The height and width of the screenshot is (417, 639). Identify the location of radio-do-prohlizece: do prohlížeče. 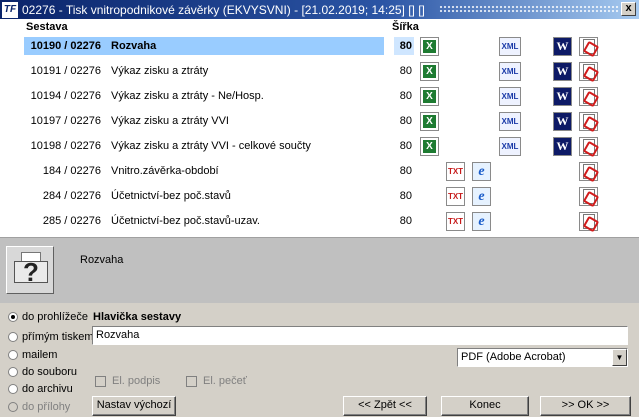
(48, 317).